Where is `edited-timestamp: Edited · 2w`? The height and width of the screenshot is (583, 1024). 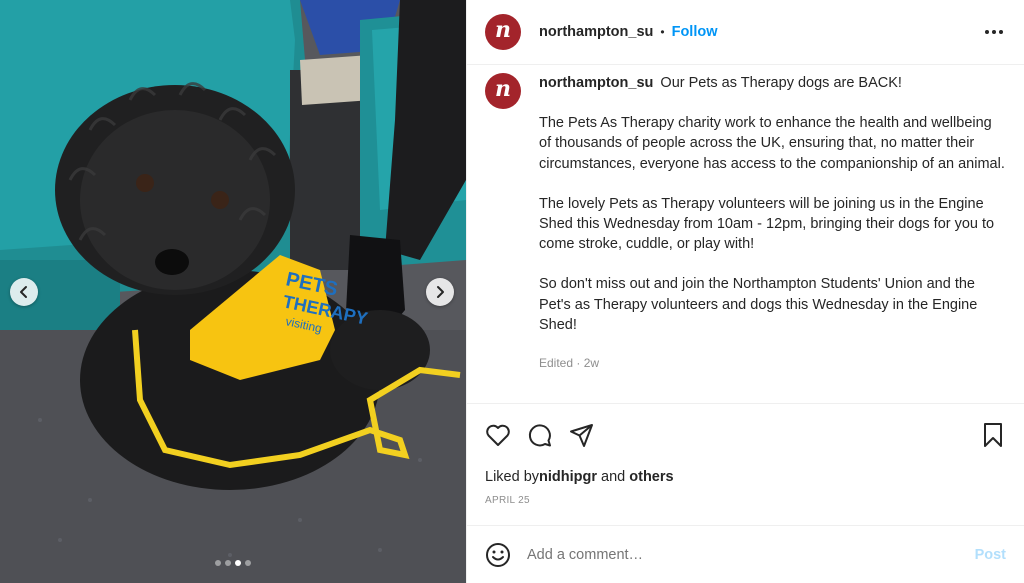
edited-timestamp: Edited · 2w is located at coordinates (569, 363).